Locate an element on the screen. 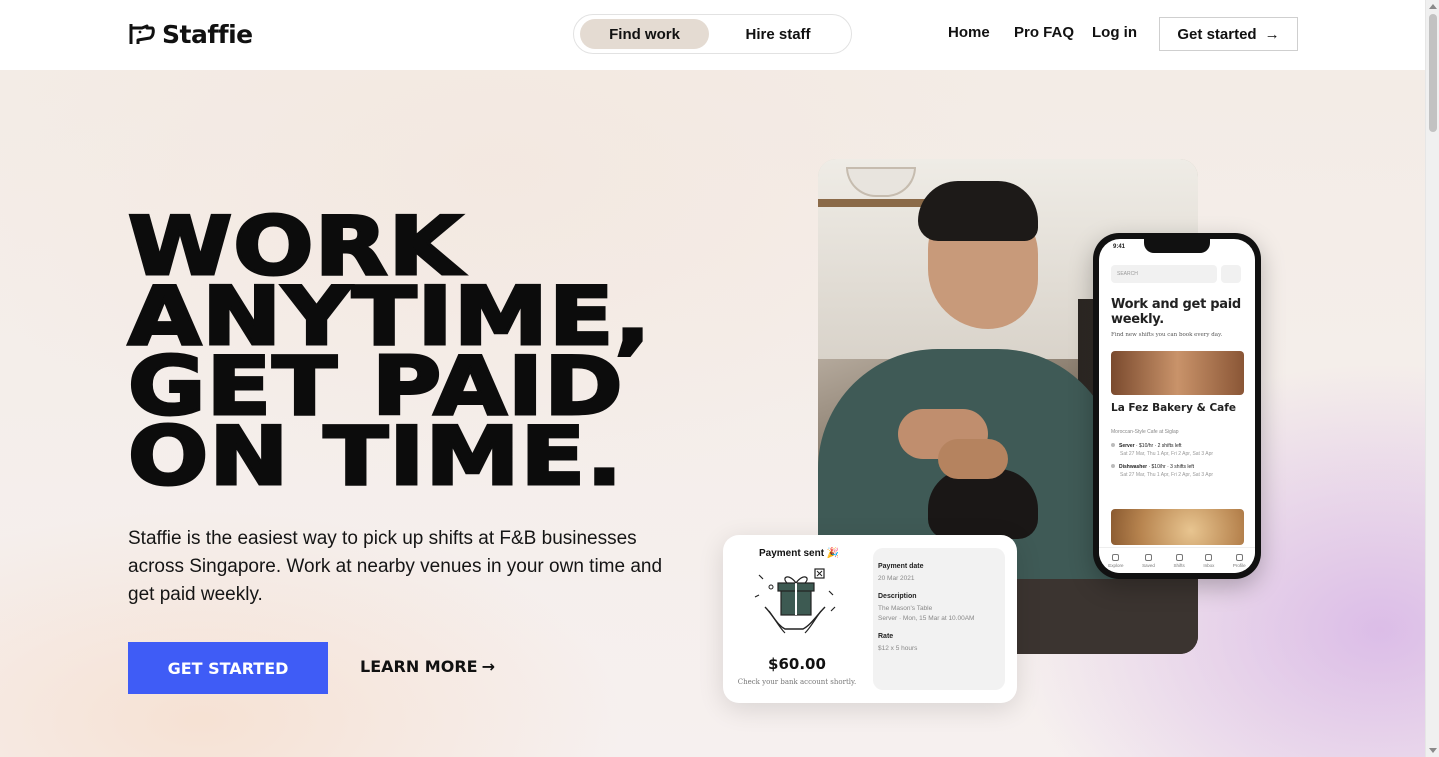  phone-subtitle: Find new shifts you can book every day. is located at coordinates (1167, 335).